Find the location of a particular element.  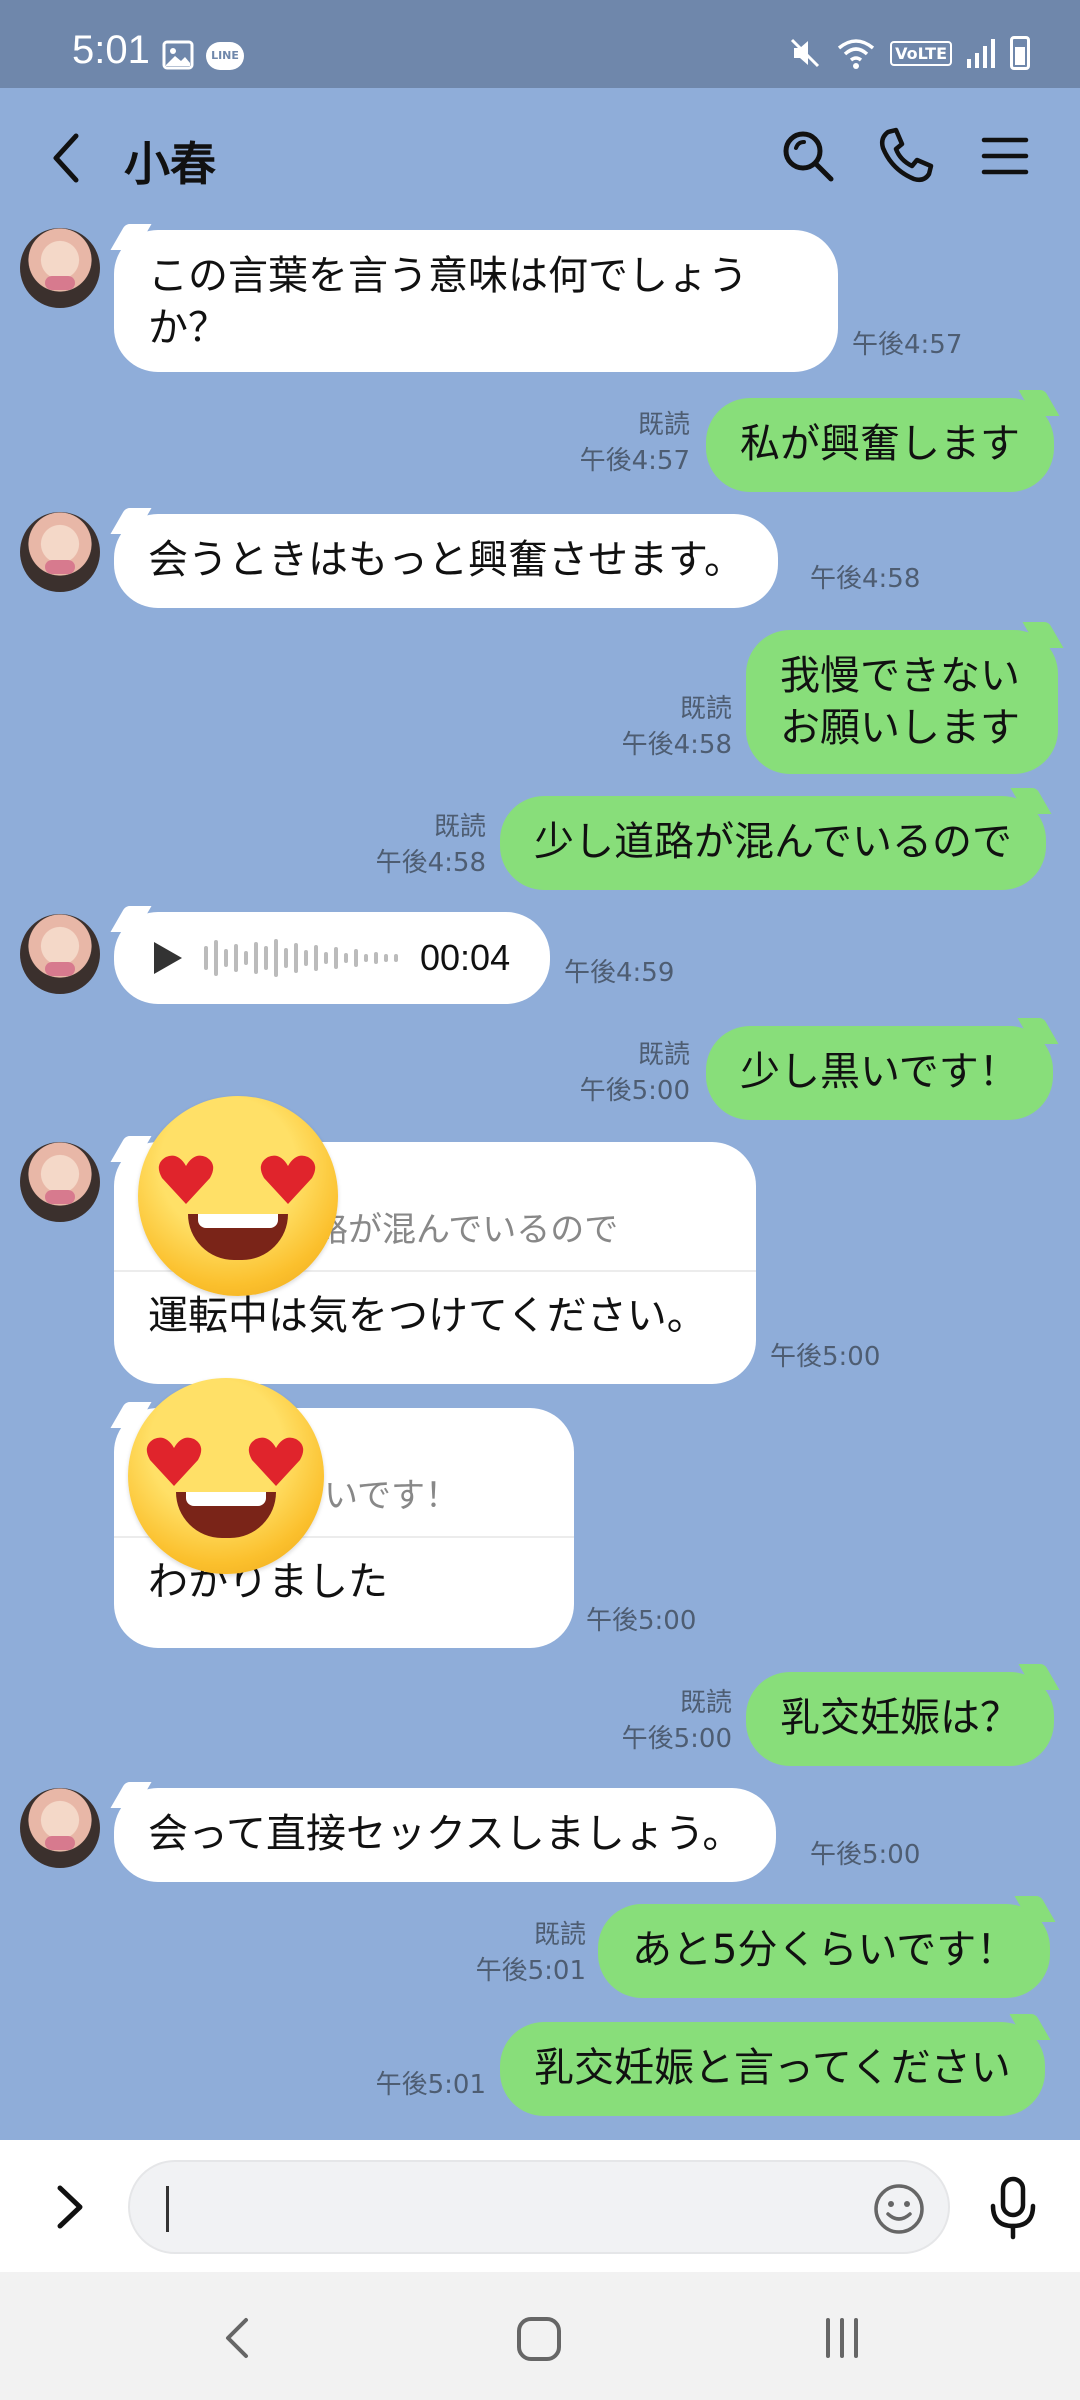

volte-badge: VoLTE is located at coordinates (921, 53).